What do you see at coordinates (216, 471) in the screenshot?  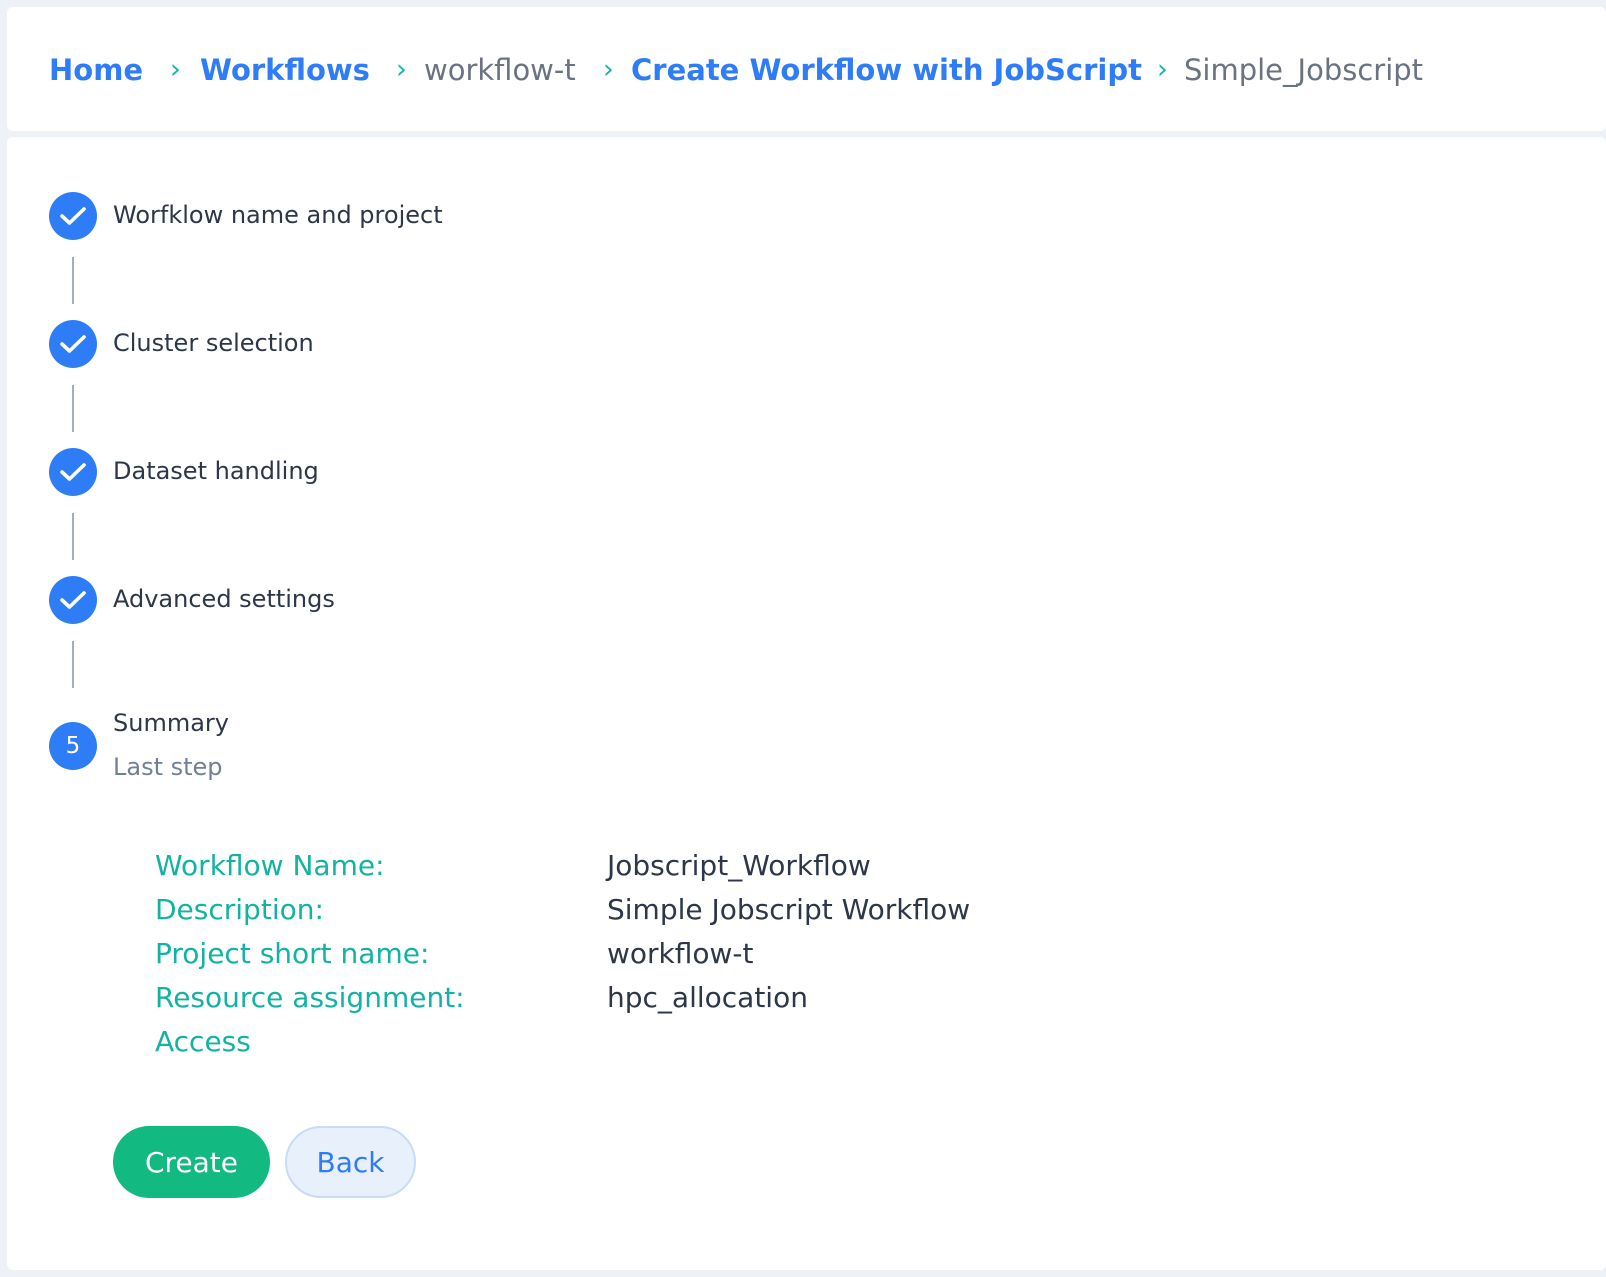 I see `step-3-label: Dataset handling` at bounding box center [216, 471].